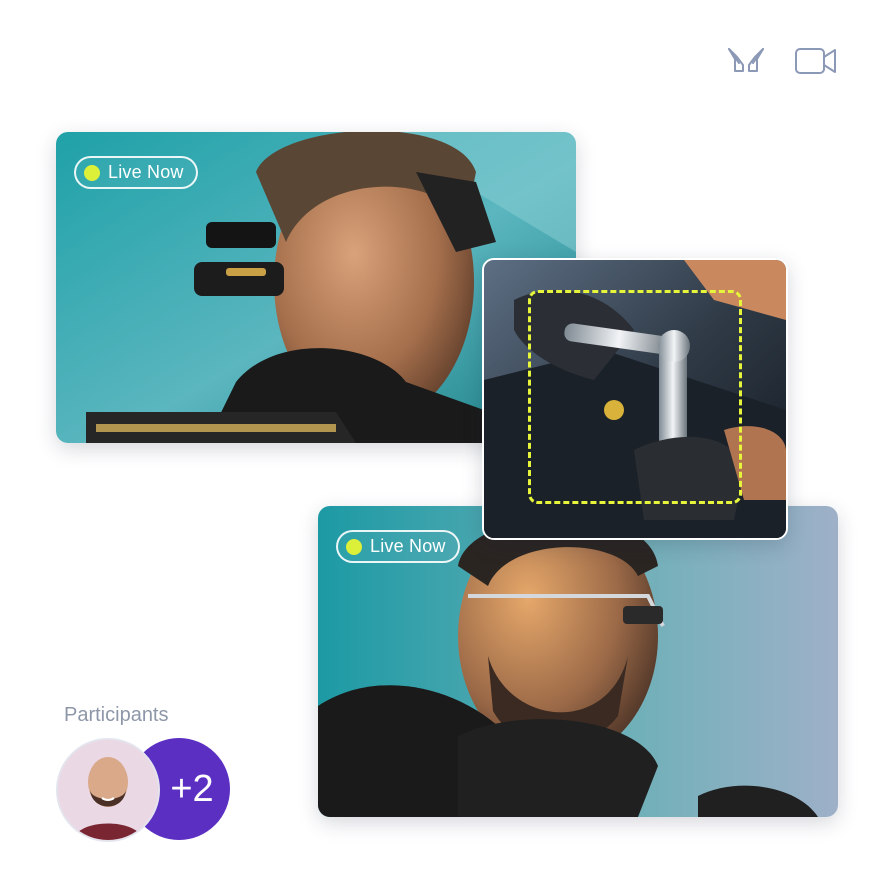 The height and width of the screenshot is (896, 892). What do you see at coordinates (746, 61) in the screenshot?
I see `hands-icon` at bounding box center [746, 61].